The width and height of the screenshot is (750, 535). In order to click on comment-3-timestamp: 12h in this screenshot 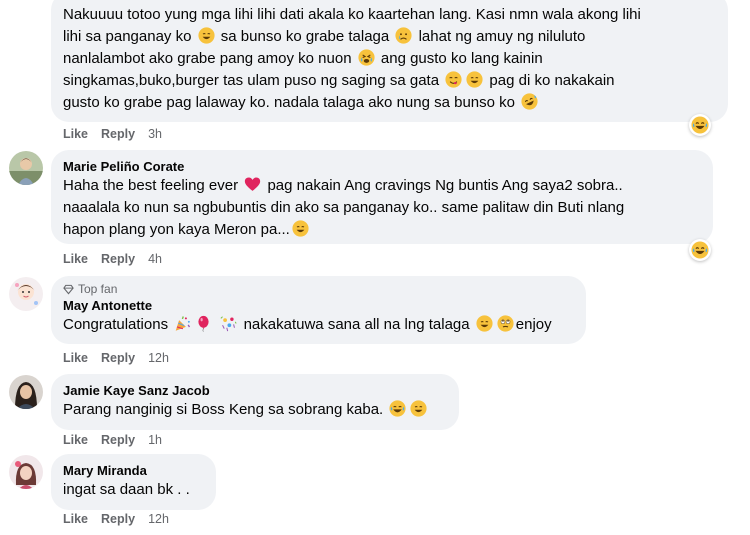, I will do `click(158, 358)`.